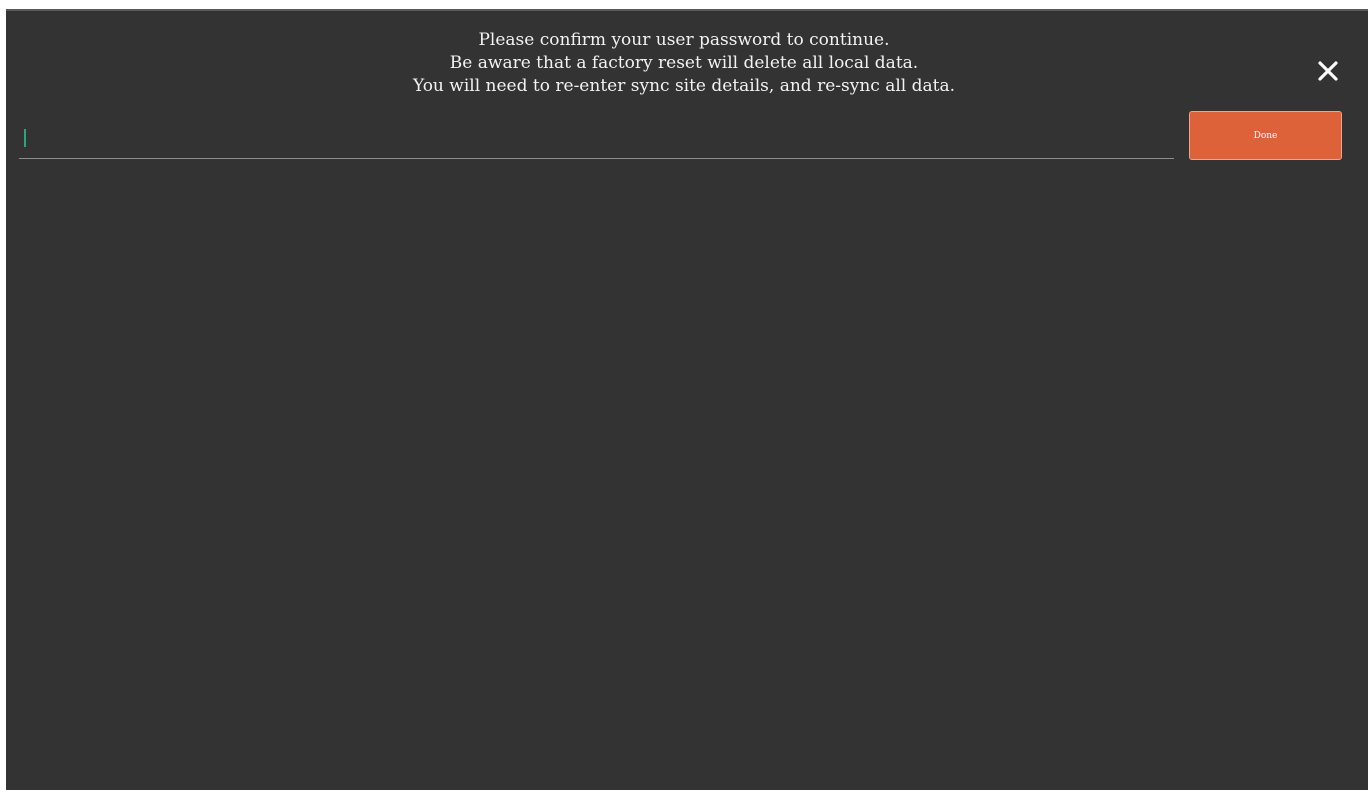  I want to click on password-input, so click(597, 140).